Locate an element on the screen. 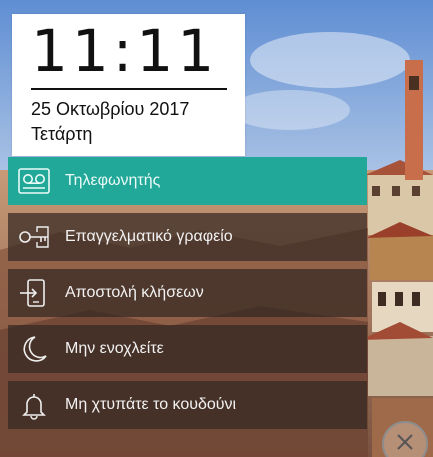  menu-item-office: Επαγγελματικό γραφείο is located at coordinates (187, 237).